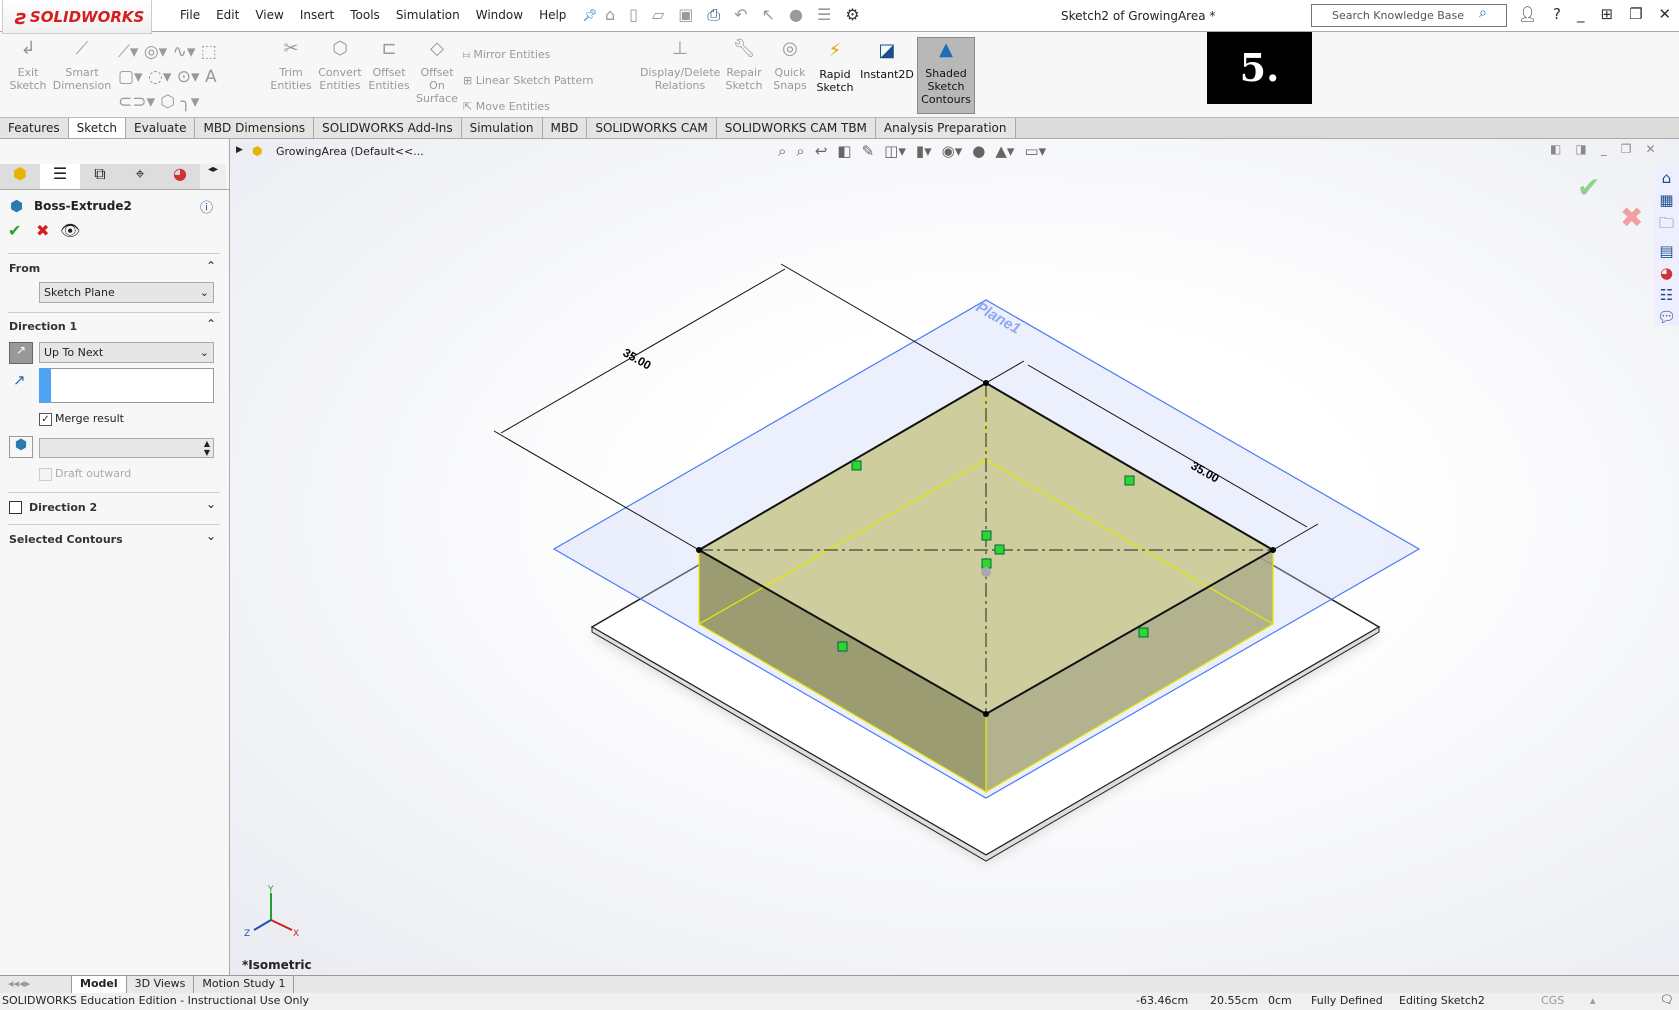  What do you see at coordinates (1557, 14) in the screenshot?
I see `help-icon: ?` at bounding box center [1557, 14].